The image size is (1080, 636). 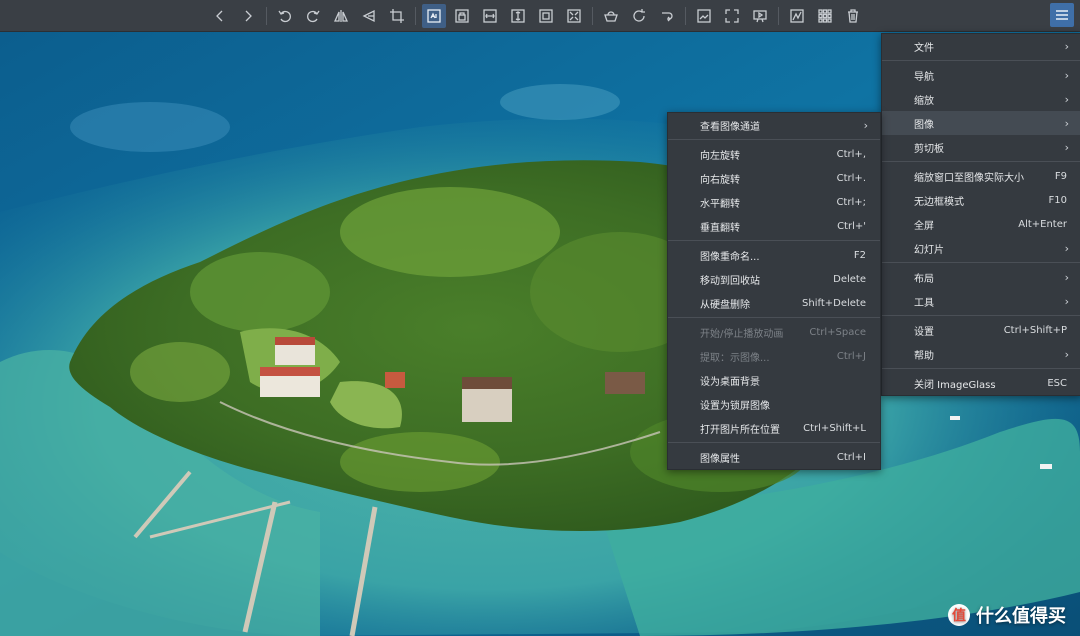 I want to click on menu-item-shortcut: Shift+Delete, so click(x=834, y=303).